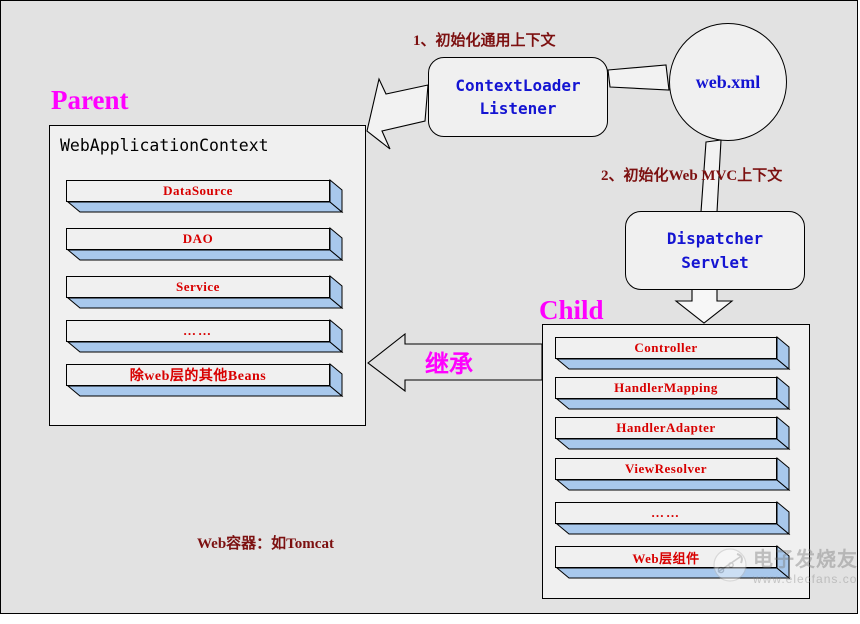  I want to click on bean-bar-handleradapter: HandlerAdapter, so click(673, 433).